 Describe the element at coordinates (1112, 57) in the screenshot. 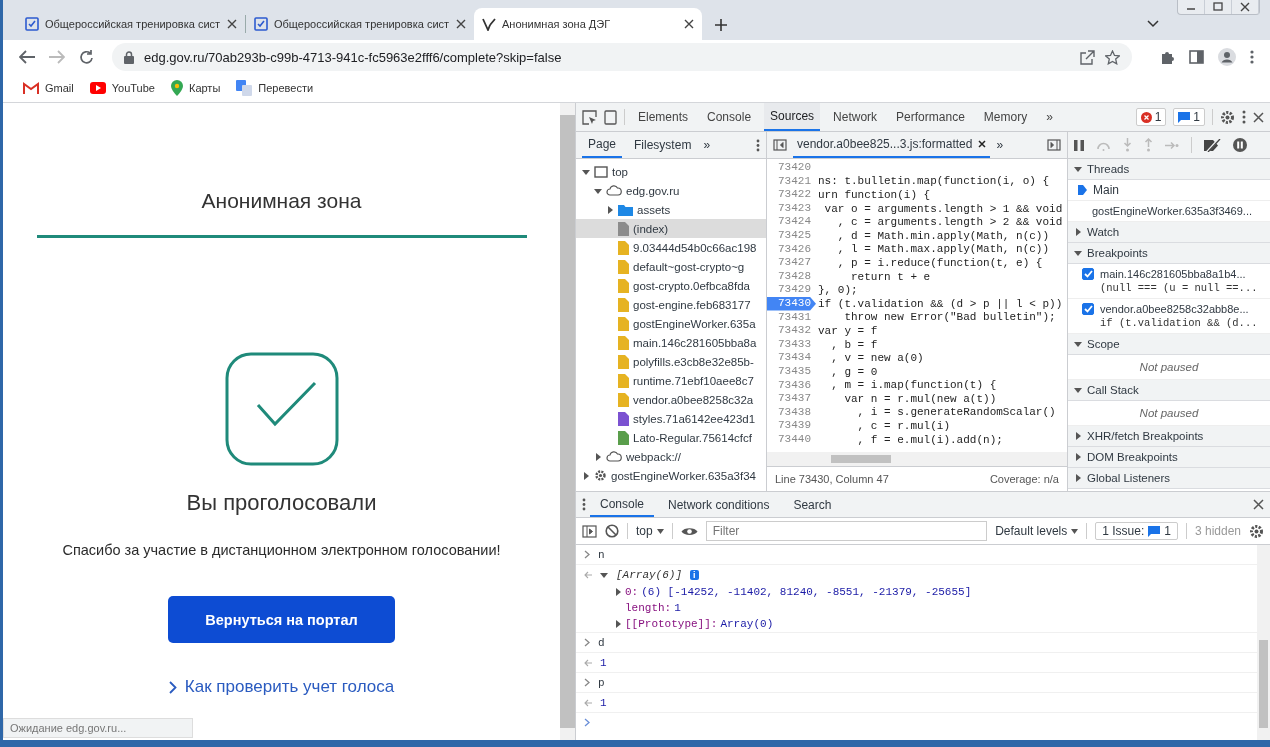

I see `star-icon` at that location.